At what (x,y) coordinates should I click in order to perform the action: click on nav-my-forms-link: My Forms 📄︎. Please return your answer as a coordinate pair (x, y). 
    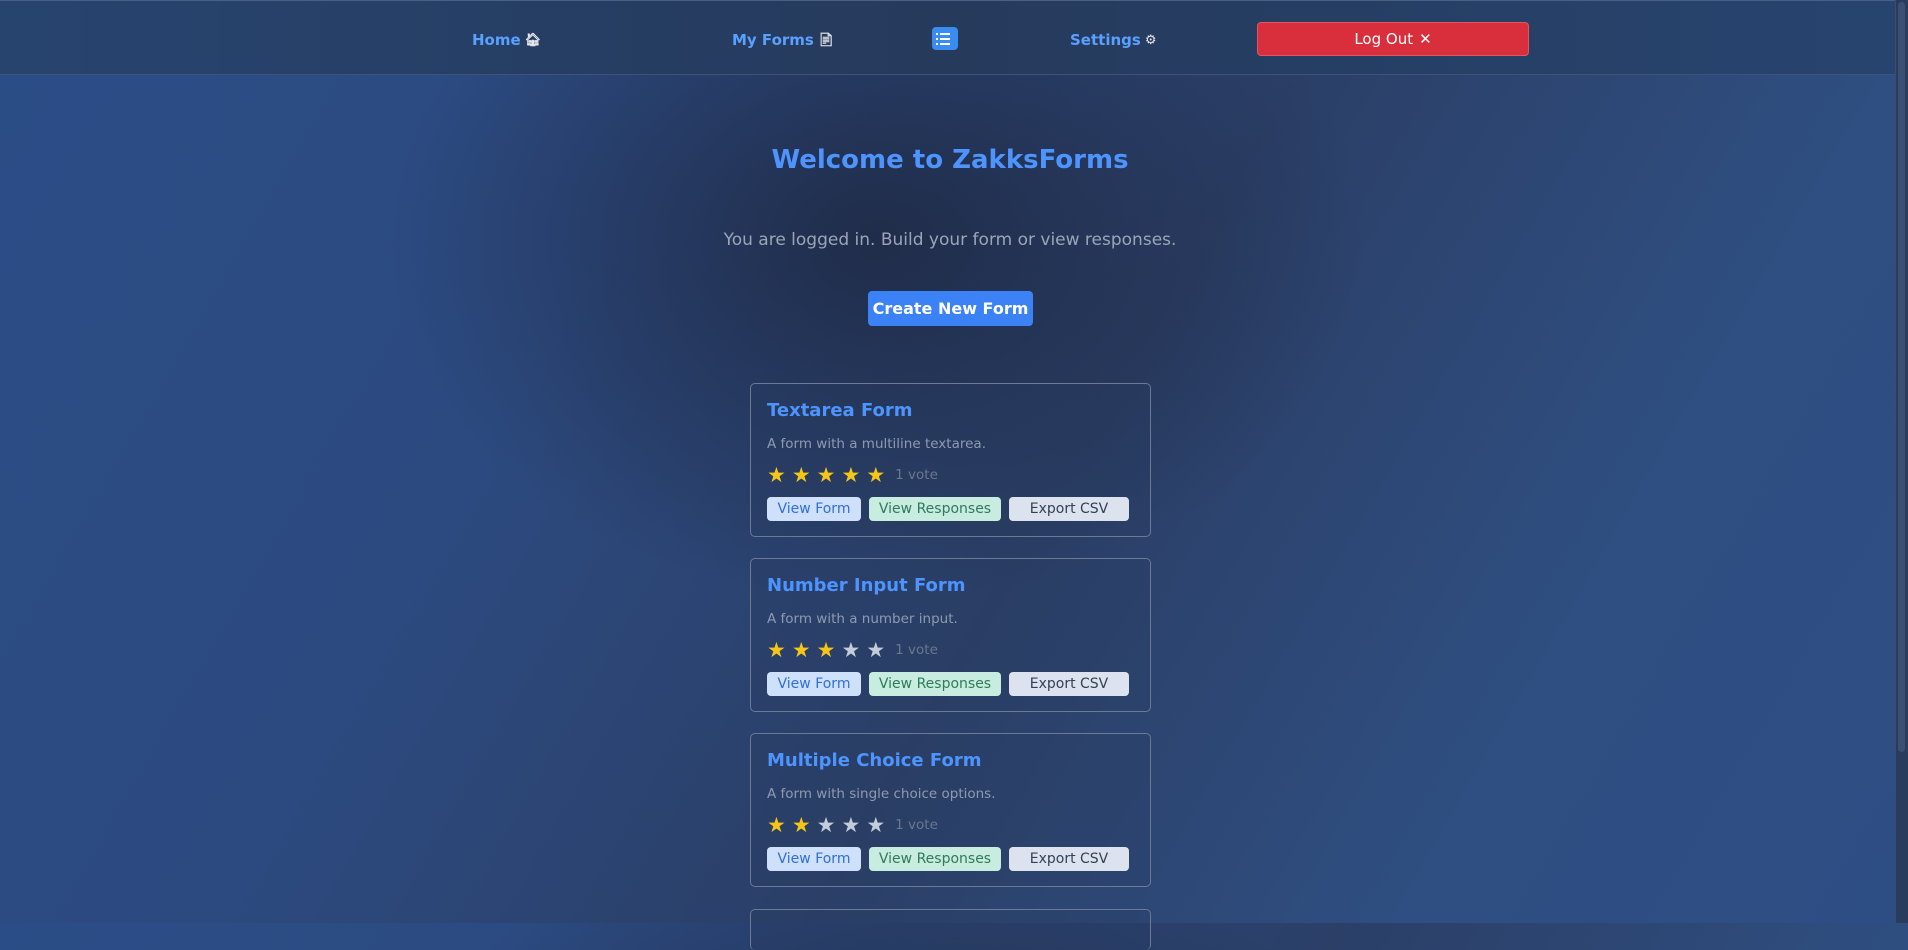
    Looking at the image, I should click on (783, 40).